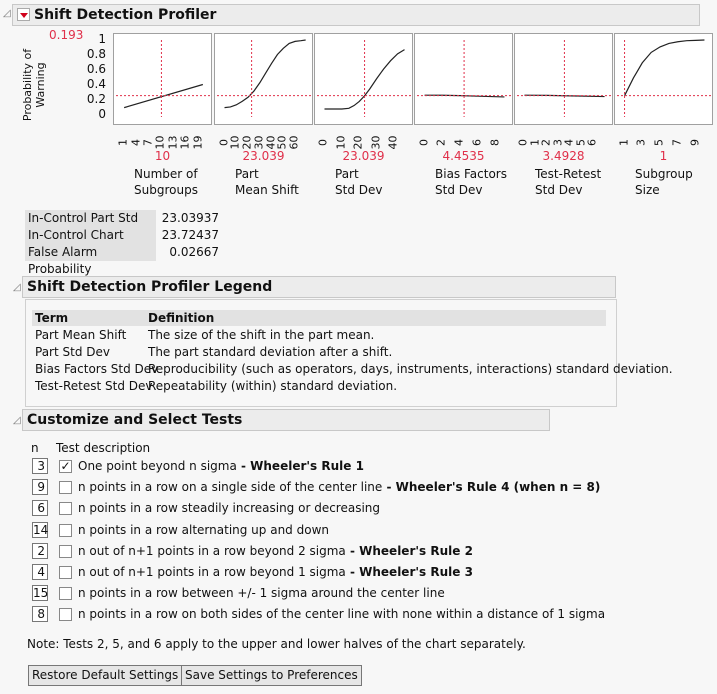 Image resolution: width=717 pixels, height=694 pixels. Describe the element at coordinates (471, 174) in the screenshot. I see `factor-name-line1: Bias Factors` at that location.